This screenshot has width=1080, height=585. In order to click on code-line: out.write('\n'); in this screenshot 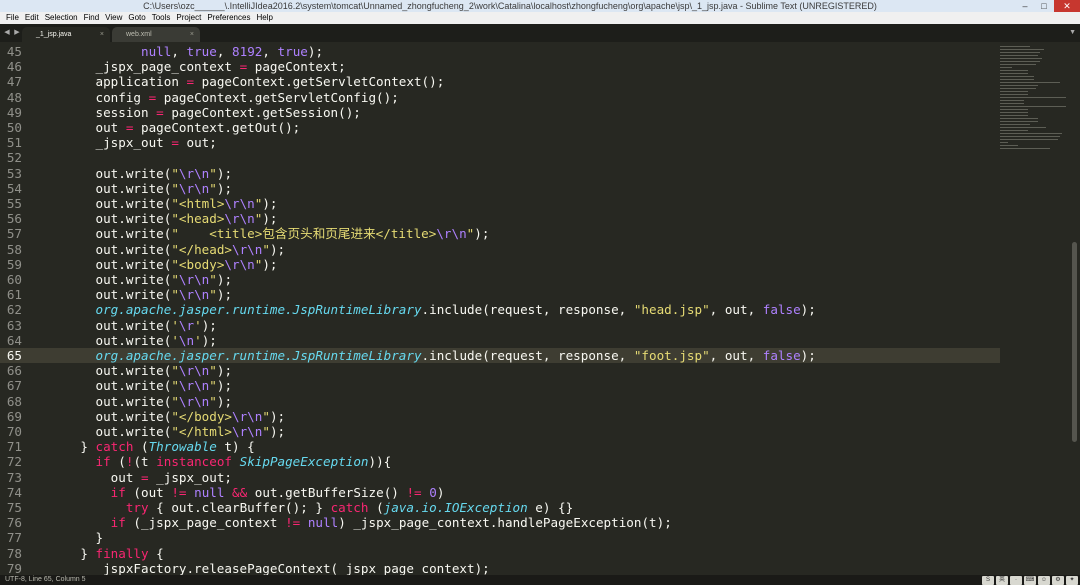, I will do `click(133, 340)`.